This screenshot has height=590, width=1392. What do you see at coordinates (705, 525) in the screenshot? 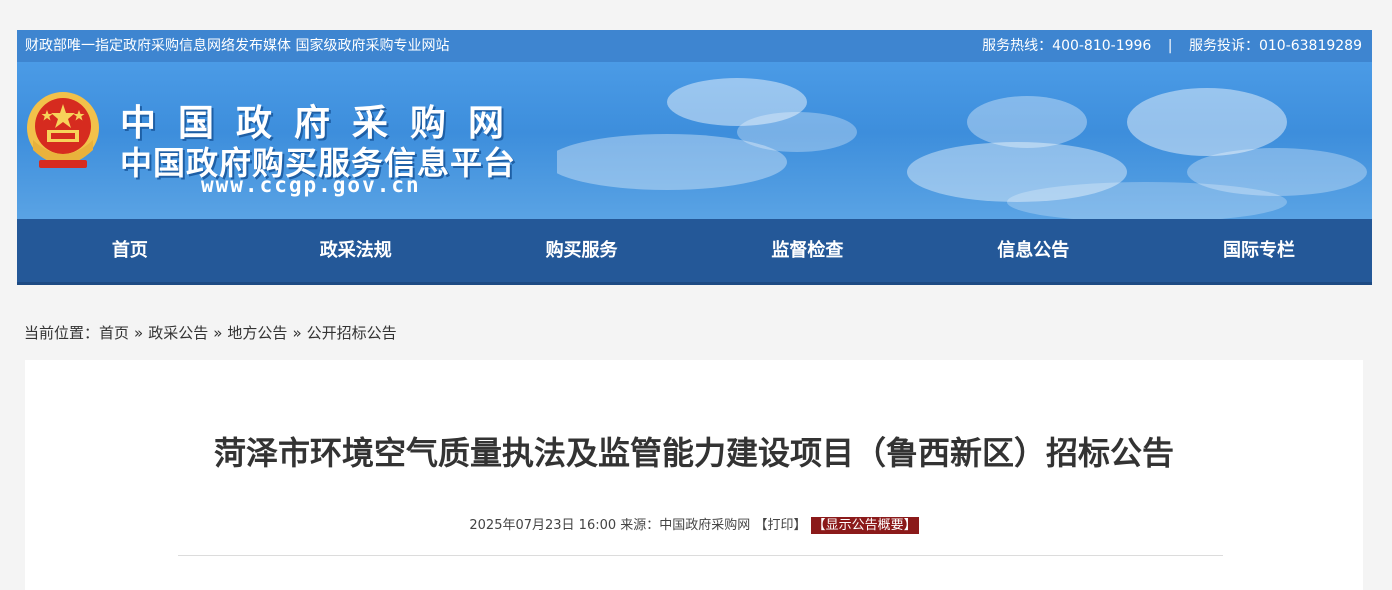
I see `source-name: 中国政府采购网` at bounding box center [705, 525].